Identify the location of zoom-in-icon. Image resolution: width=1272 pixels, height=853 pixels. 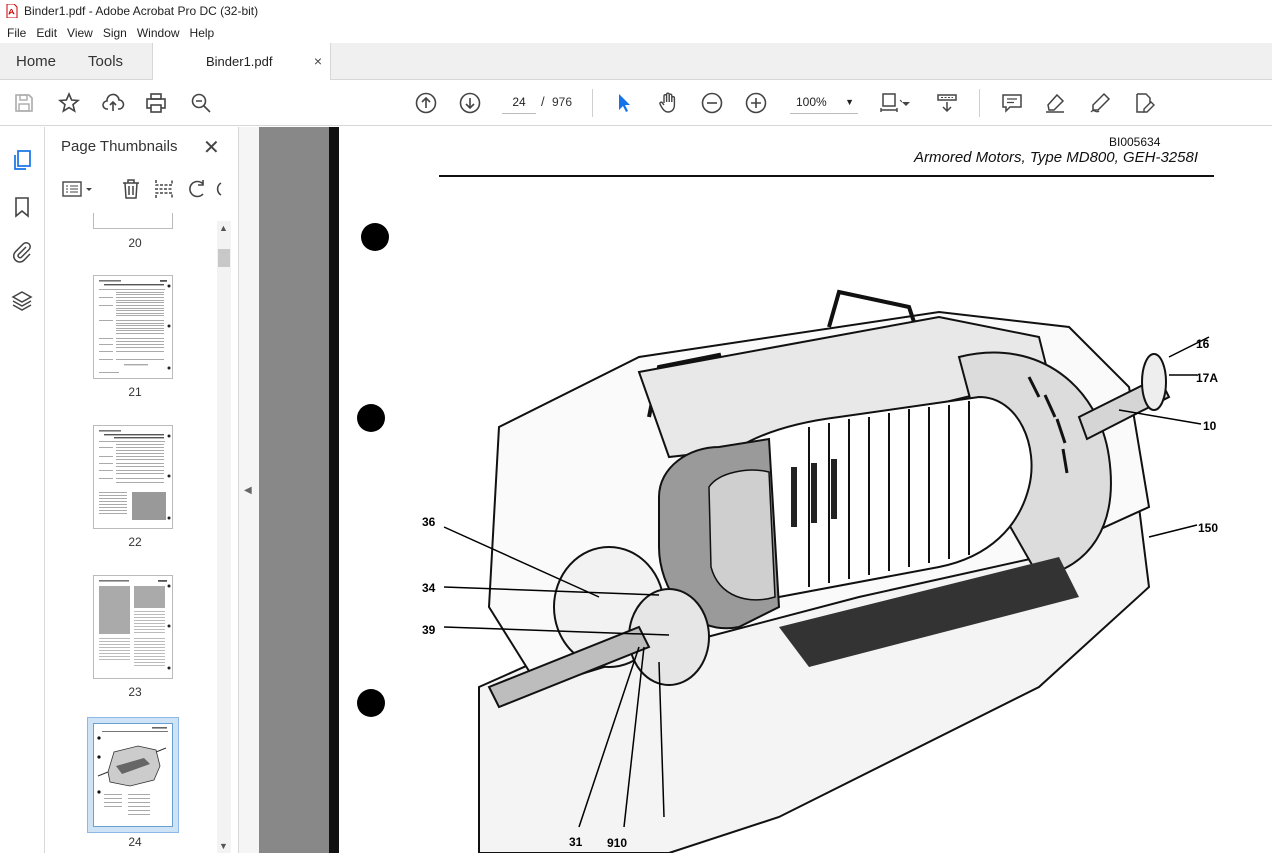
(756, 103).